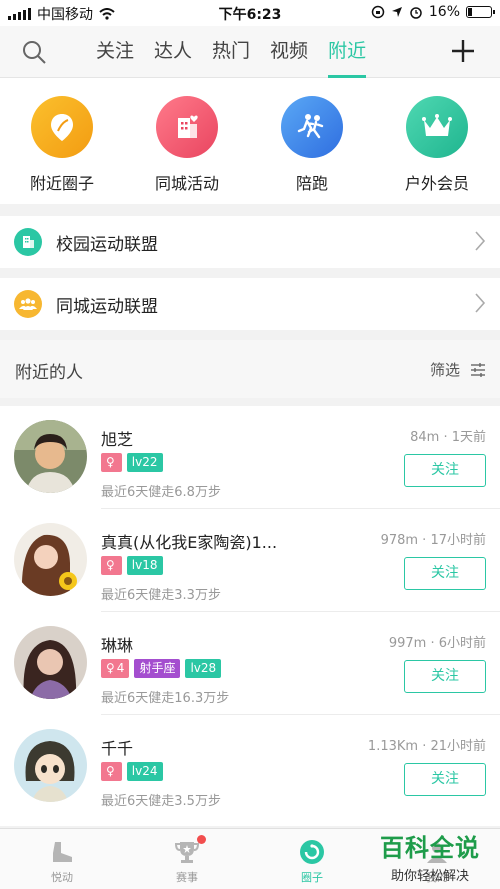 Image resolution: width=500 pixels, height=889 pixels. Describe the element at coordinates (161, 492) in the screenshot. I see `steps-summary: 最近6天健走6.8万步` at that location.